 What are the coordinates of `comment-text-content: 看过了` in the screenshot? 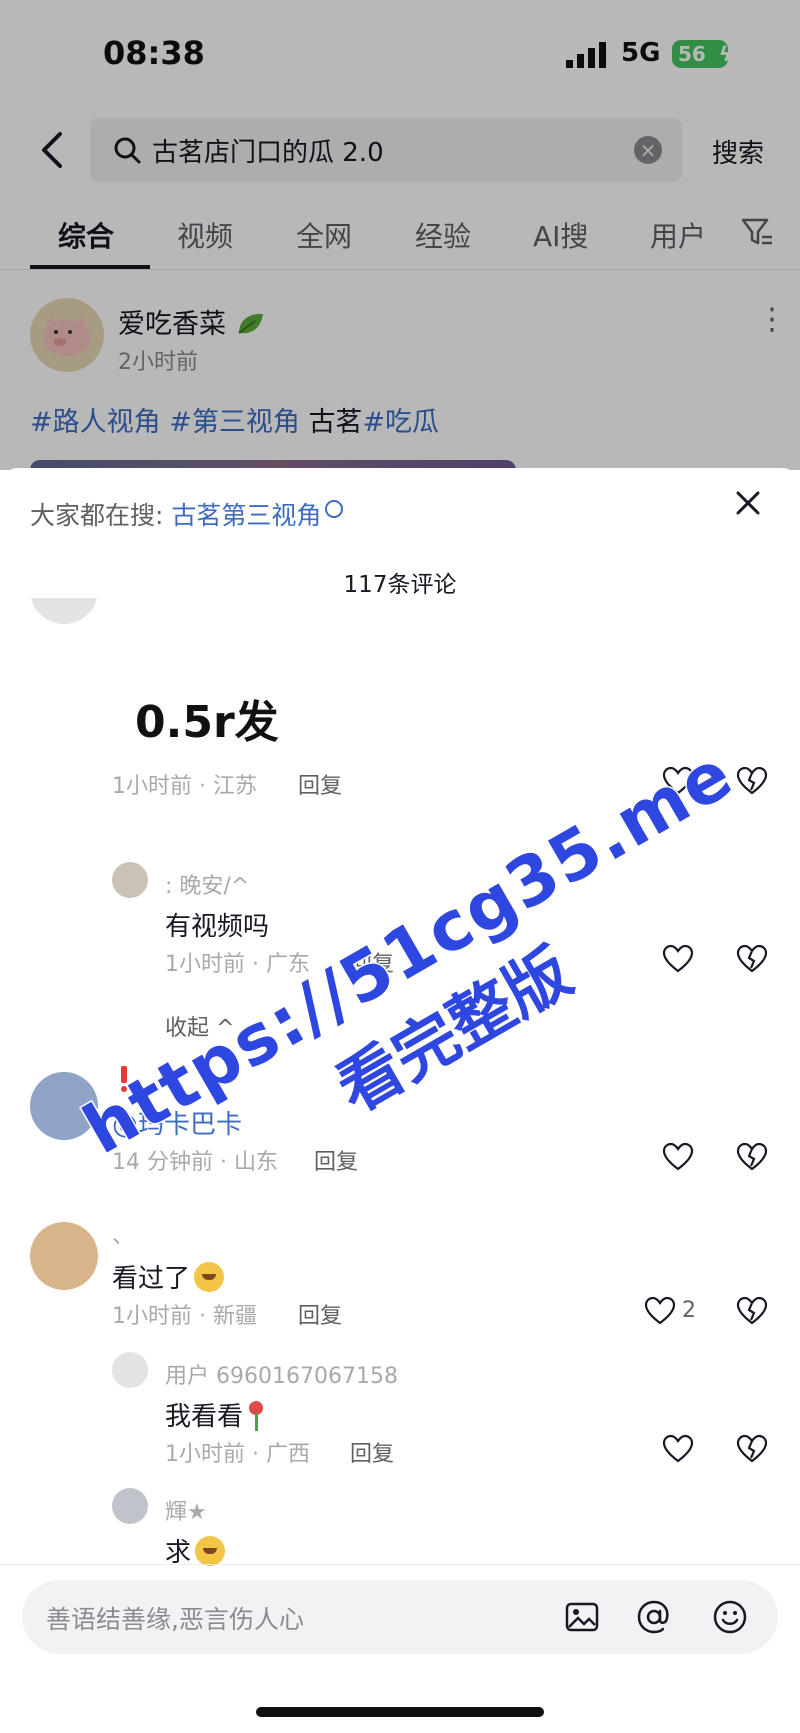 It's located at (151, 1279).